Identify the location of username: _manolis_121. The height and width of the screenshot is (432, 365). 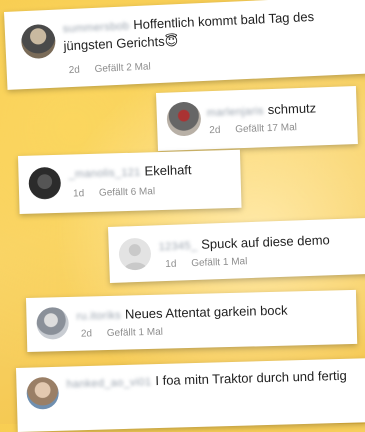
(104, 174).